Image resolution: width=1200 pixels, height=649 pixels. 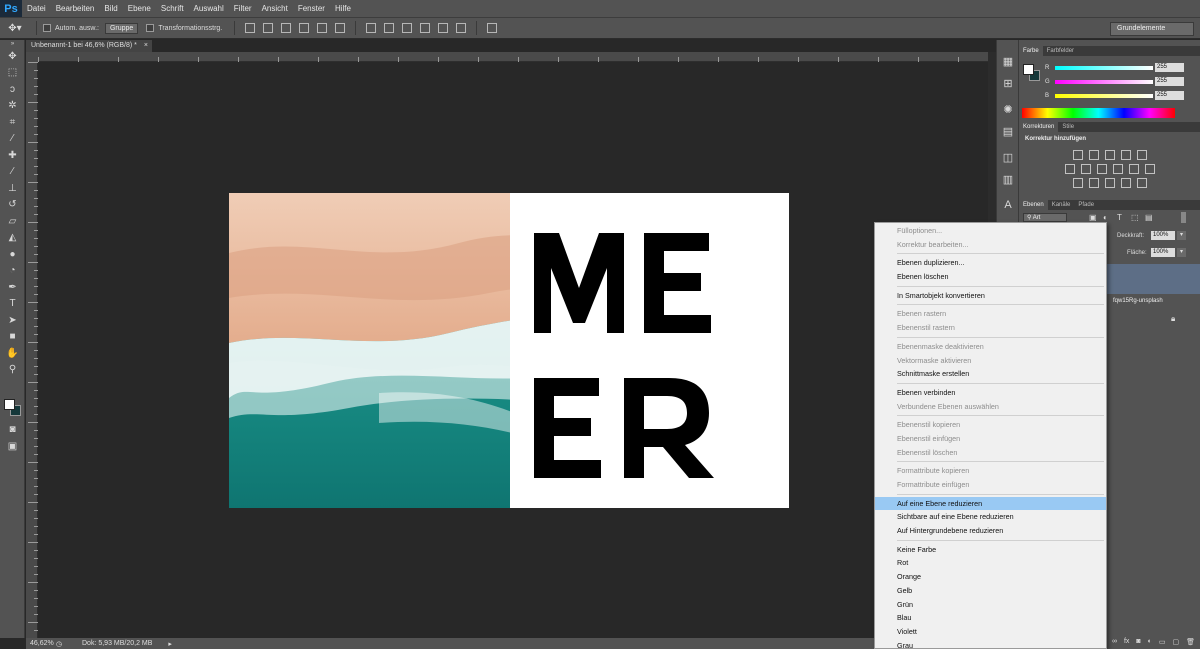 I want to click on align-right-icon, so click(x=340, y=28).